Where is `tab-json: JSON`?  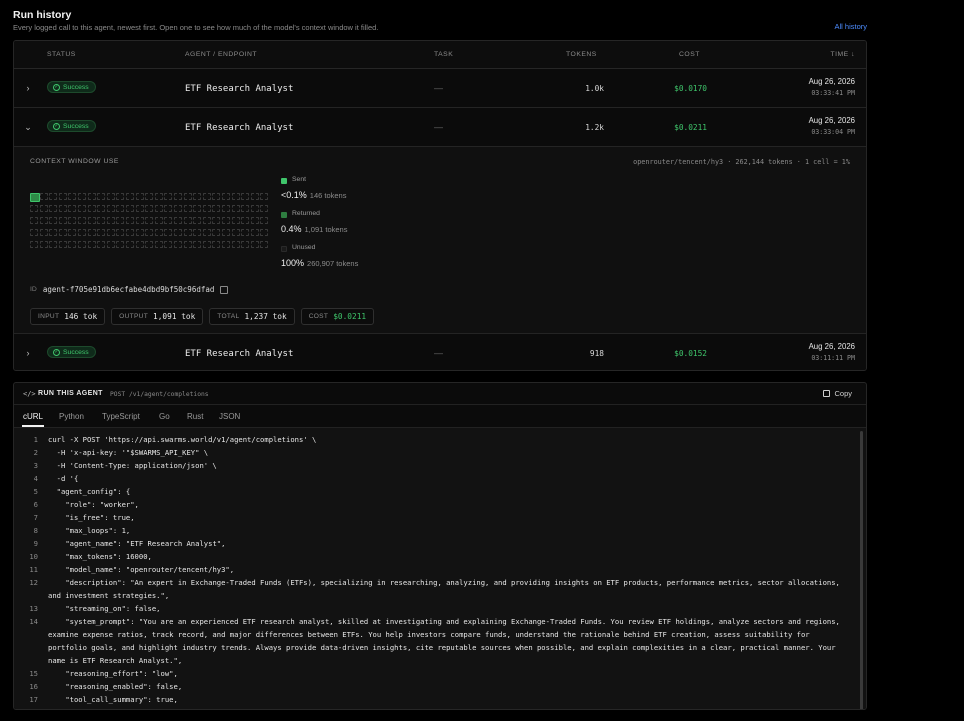 tab-json: JSON is located at coordinates (229, 416).